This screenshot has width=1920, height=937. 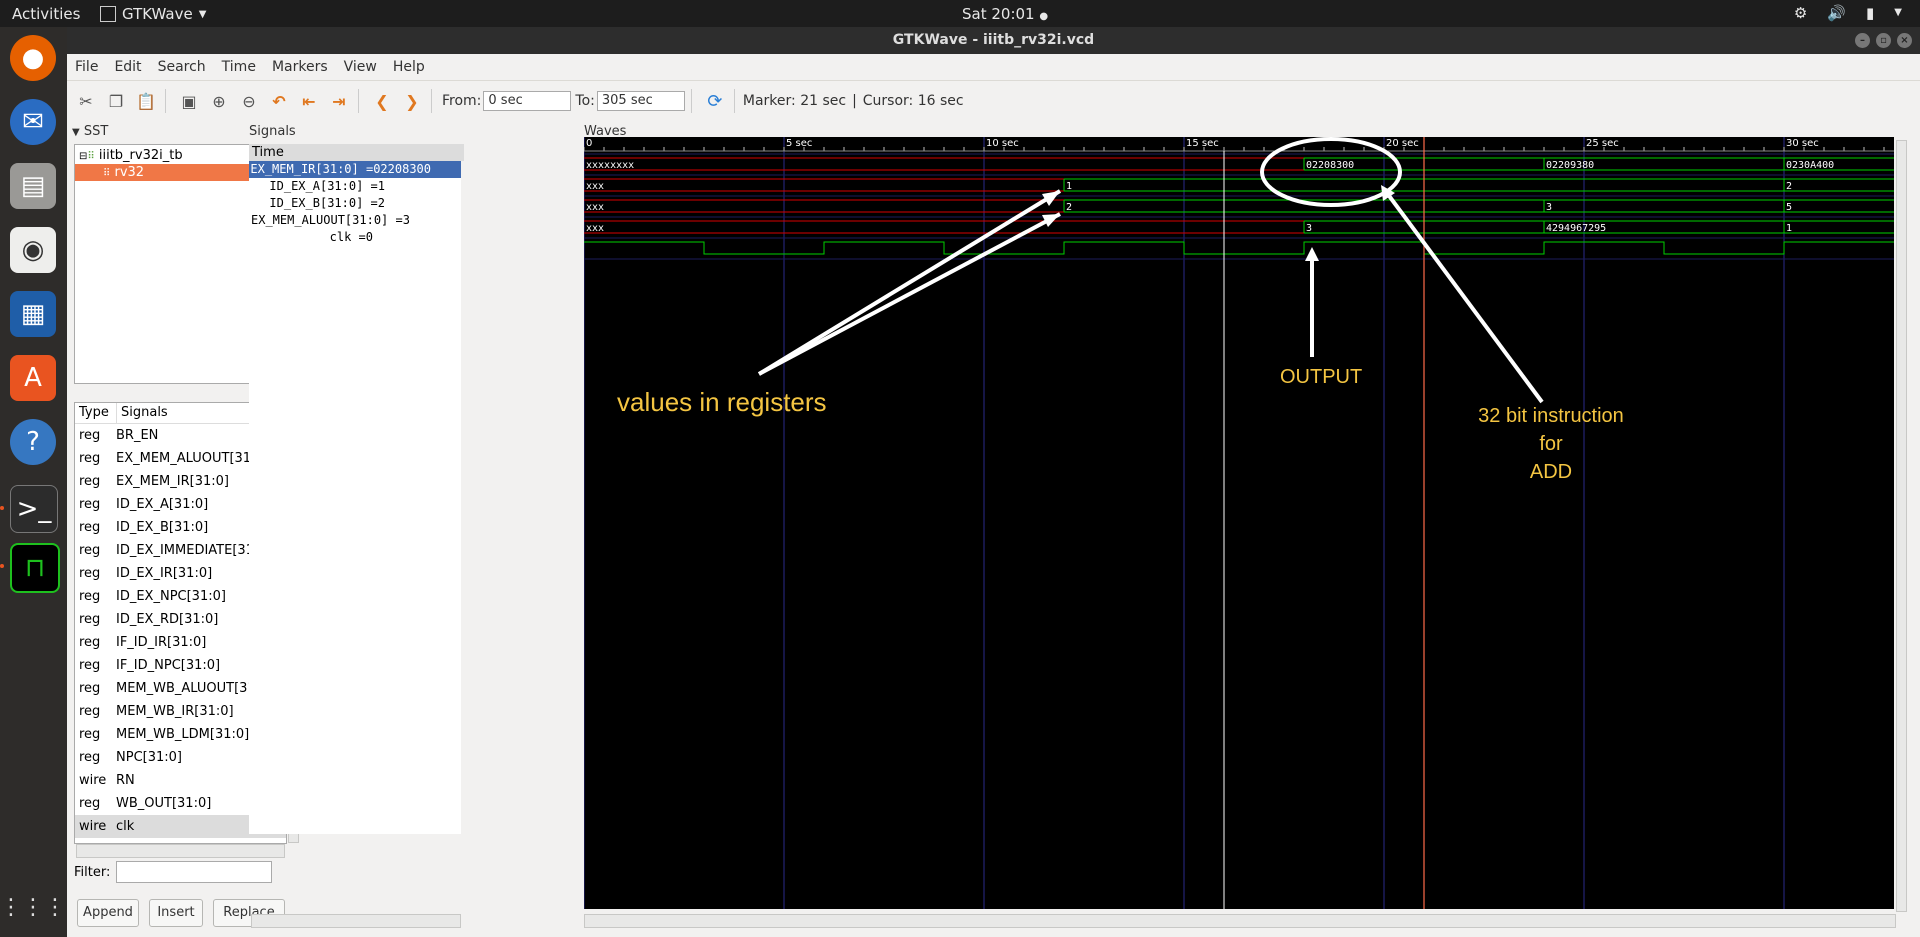 What do you see at coordinates (33, 378) in the screenshot?
I see `software-center-icon: A` at bounding box center [33, 378].